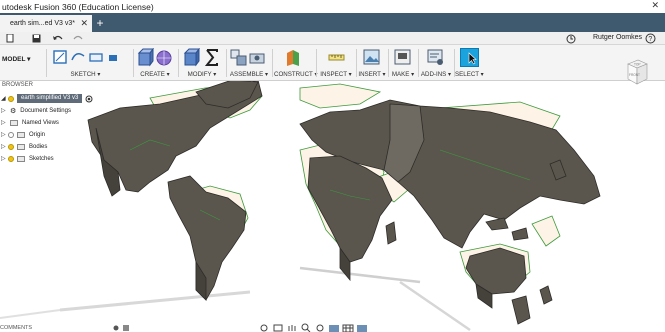  Describe the element at coordinates (122, 328) in the screenshot. I see `comments-controls-icon` at that location.